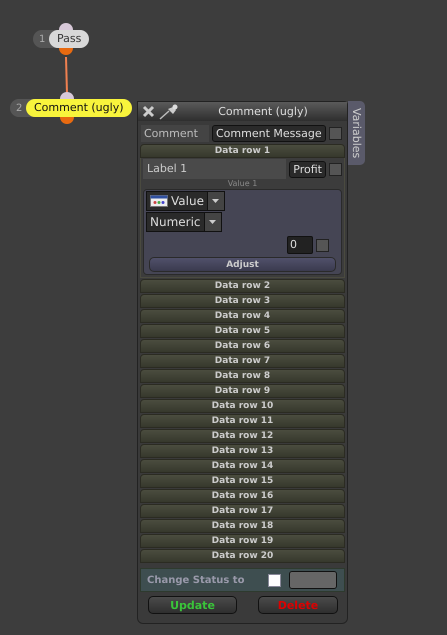 The height and width of the screenshot is (635, 447). What do you see at coordinates (242, 541) in the screenshot?
I see `data-row-header: Data row 19` at bounding box center [242, 541].